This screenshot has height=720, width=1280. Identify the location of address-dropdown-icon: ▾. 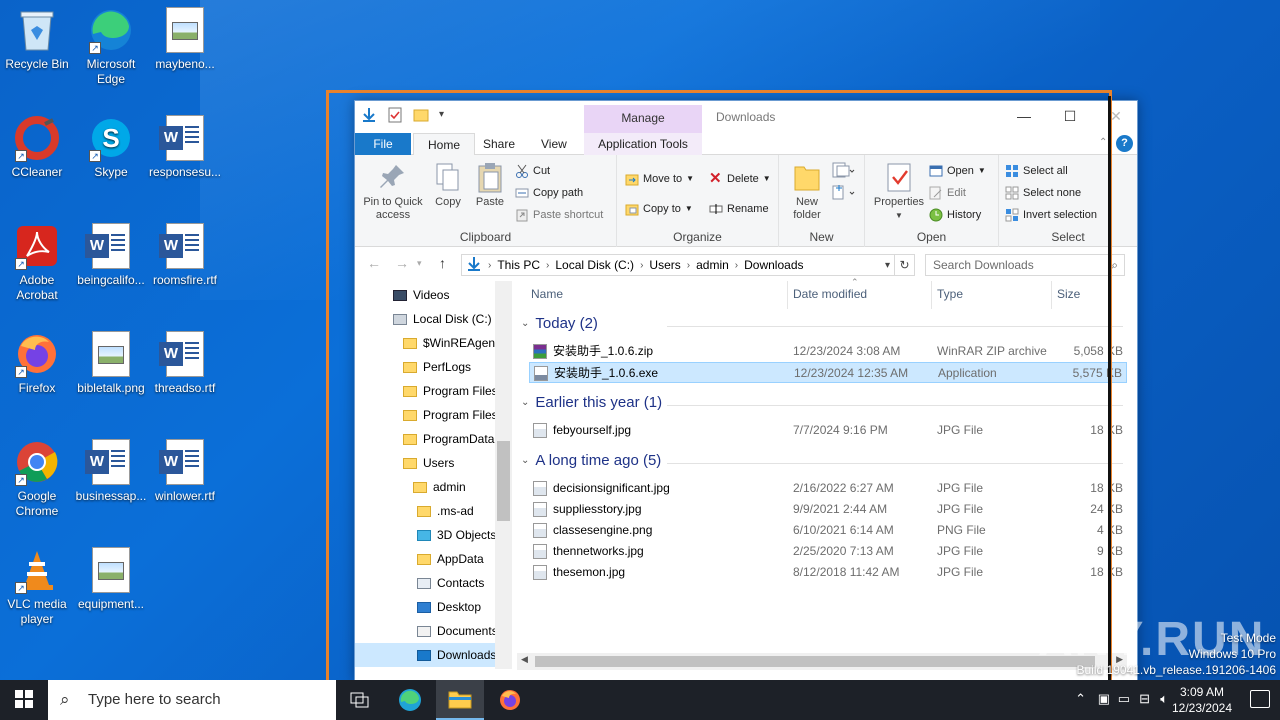
(887, 265).